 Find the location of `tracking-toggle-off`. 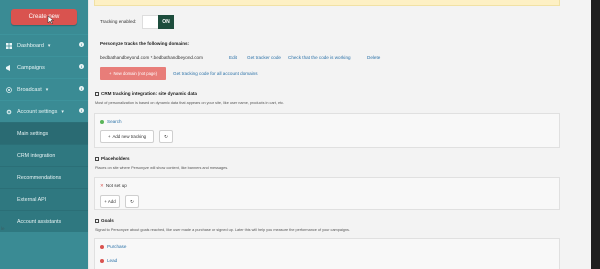

tracking-toggle-off is located at coordinates (150, 22).